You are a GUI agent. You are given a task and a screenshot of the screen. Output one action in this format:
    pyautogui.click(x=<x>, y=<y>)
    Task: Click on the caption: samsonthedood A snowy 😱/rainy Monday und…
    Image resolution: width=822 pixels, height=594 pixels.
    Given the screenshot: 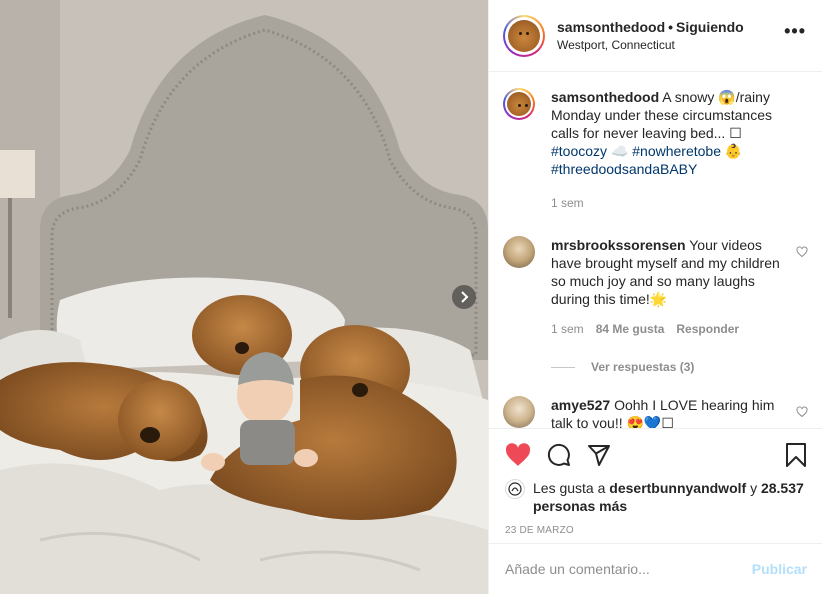 What is the action you would take?
    pyautogui.click(x=655, y=150)
    